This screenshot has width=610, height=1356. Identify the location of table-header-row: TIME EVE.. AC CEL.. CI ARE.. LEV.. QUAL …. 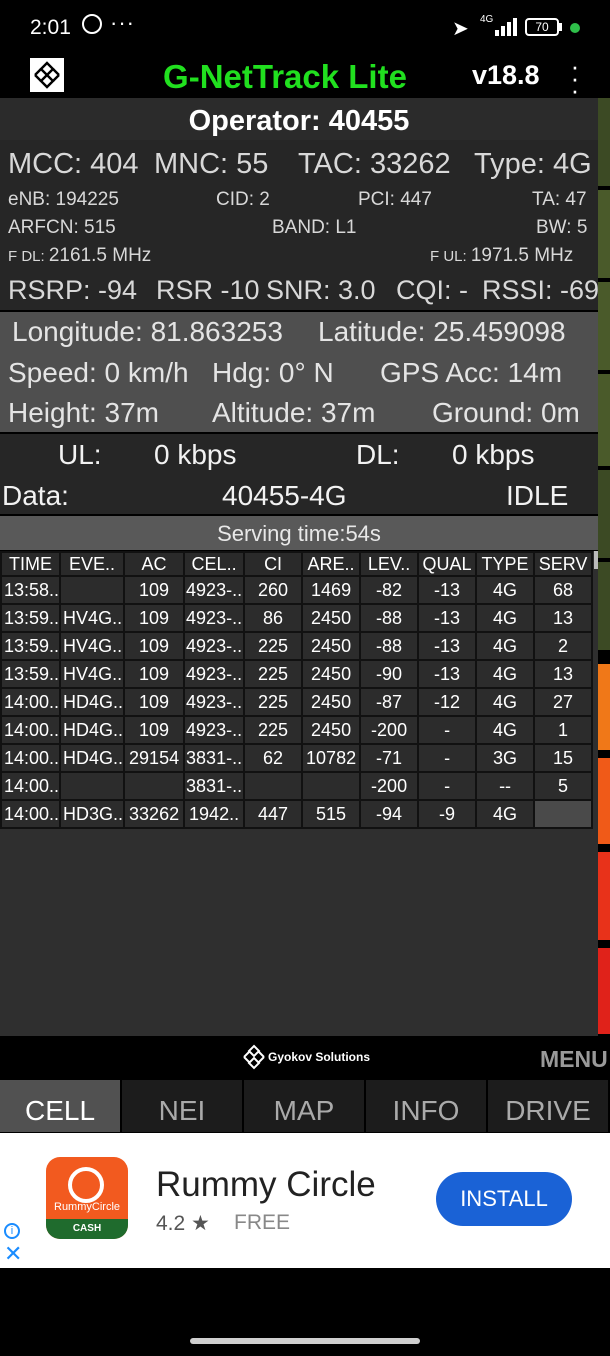
(297, 564).